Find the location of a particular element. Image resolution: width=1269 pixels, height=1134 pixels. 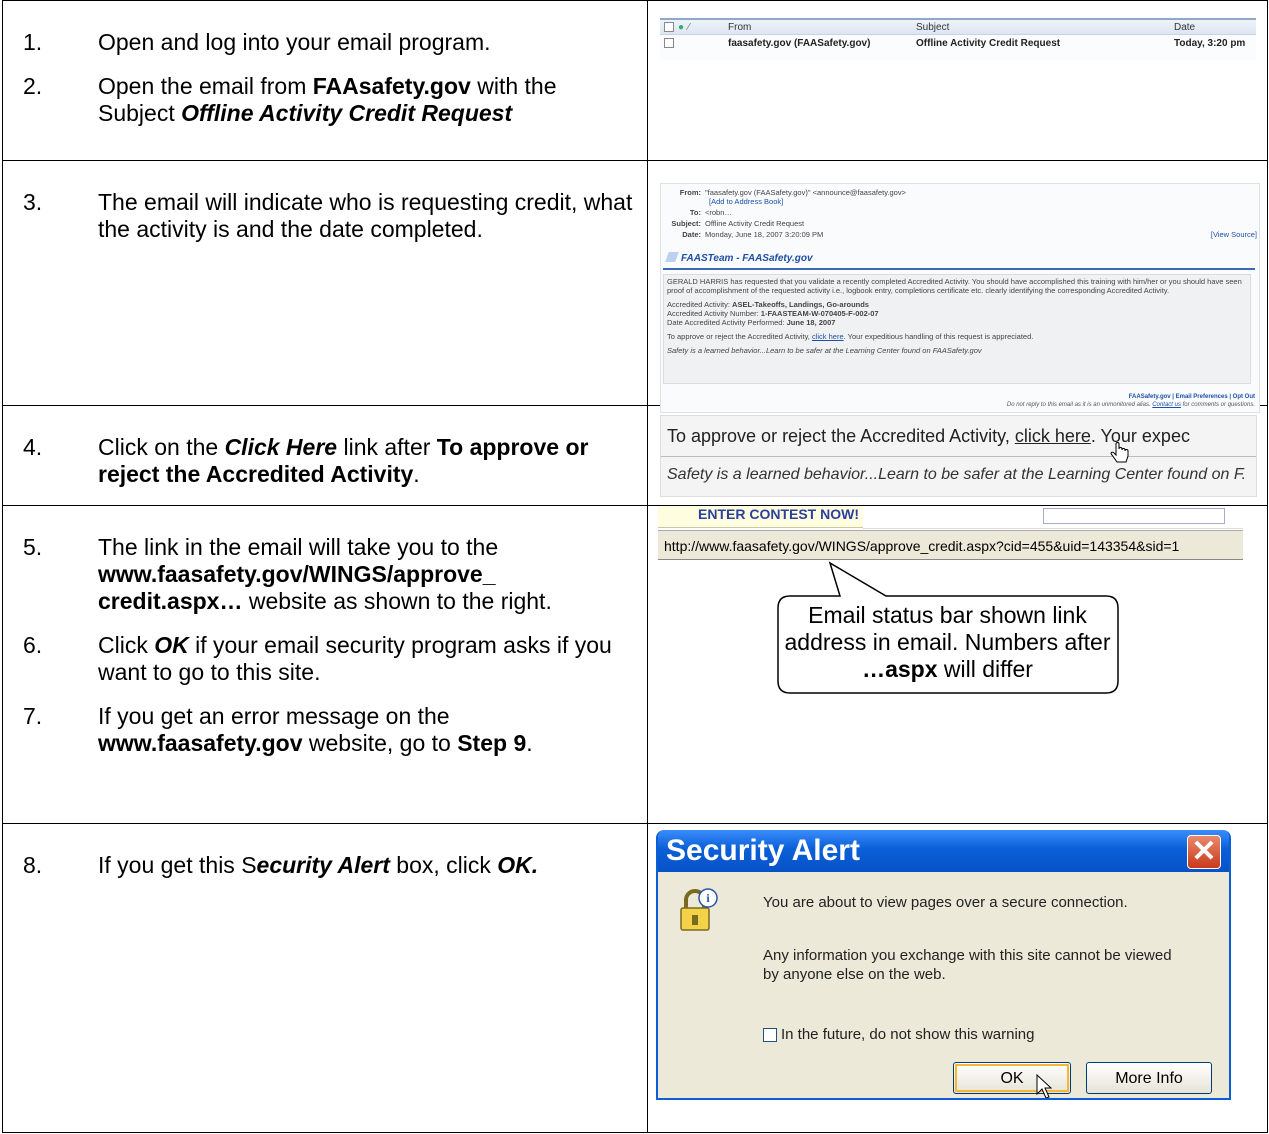

faasteam-banner: FAASTeam - FAASafety.gov is located at coordinates (959, 260).